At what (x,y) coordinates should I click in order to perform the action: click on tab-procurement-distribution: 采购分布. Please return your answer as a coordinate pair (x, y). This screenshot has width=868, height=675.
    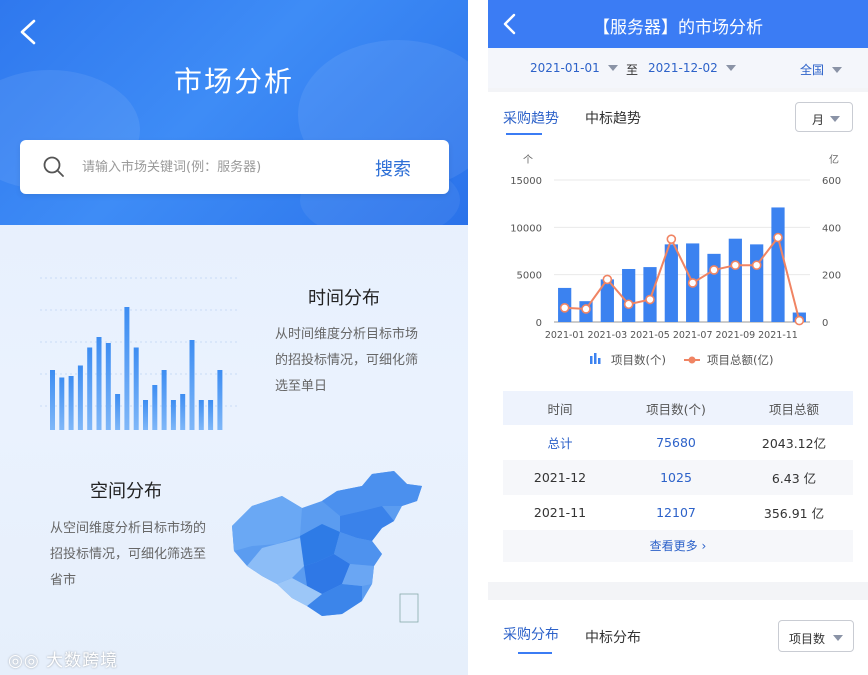
    Looking at the image, I should click on (531, 634).